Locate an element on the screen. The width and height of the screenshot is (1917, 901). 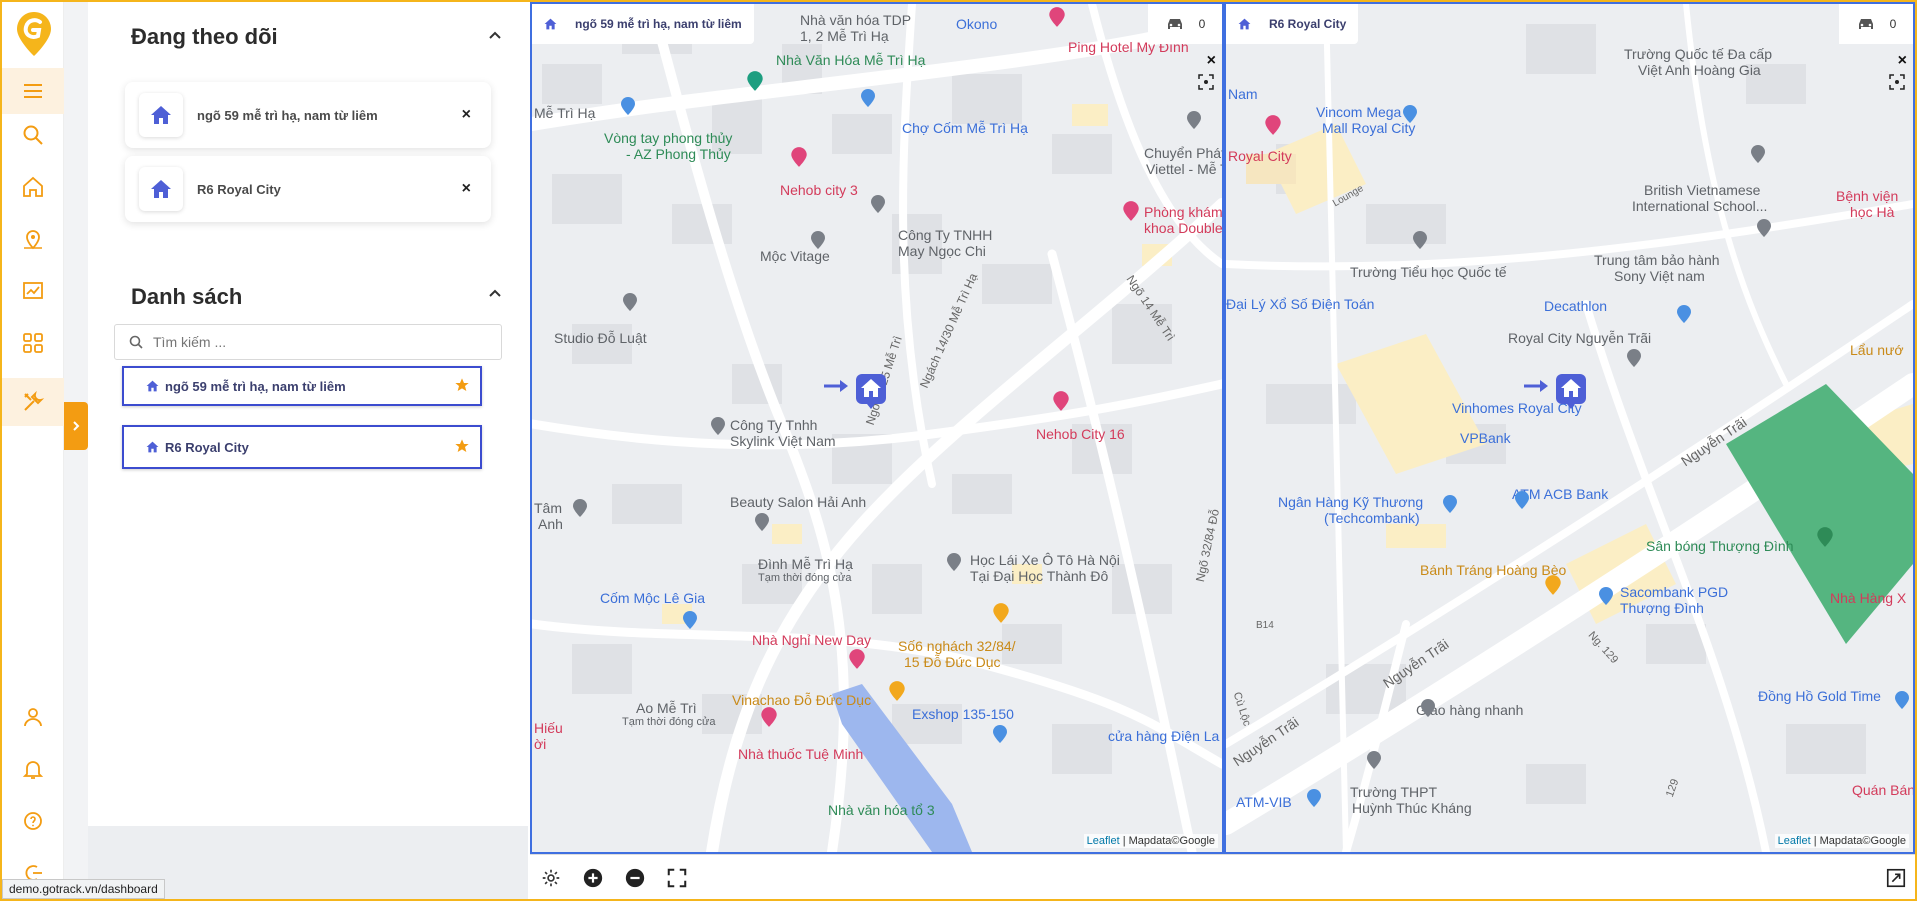
zoom-in-icon is located at coordinates (593, 878).